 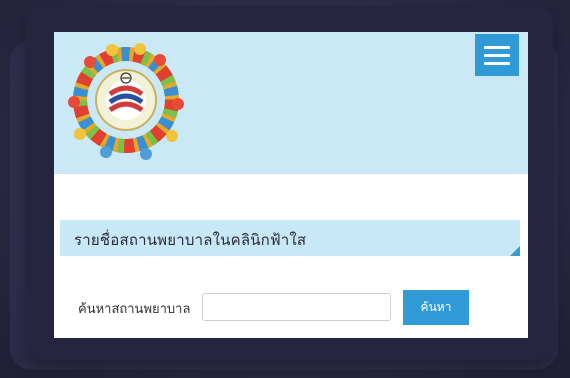 I want to click on section-title-bar: รายชื่อสถานพยาบาลในคลินิกฟ้าใส, so click(x=290, y=238).